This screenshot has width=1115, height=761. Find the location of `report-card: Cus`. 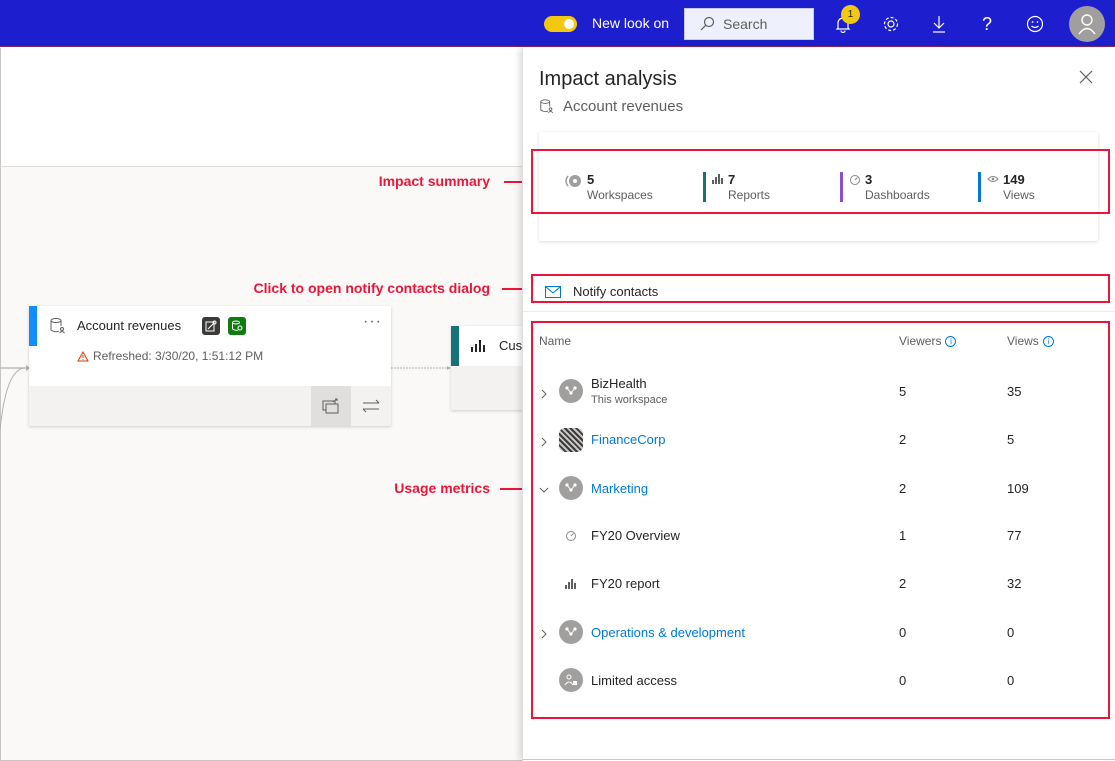

report-card: Cus is located at coordinates (491, 368).